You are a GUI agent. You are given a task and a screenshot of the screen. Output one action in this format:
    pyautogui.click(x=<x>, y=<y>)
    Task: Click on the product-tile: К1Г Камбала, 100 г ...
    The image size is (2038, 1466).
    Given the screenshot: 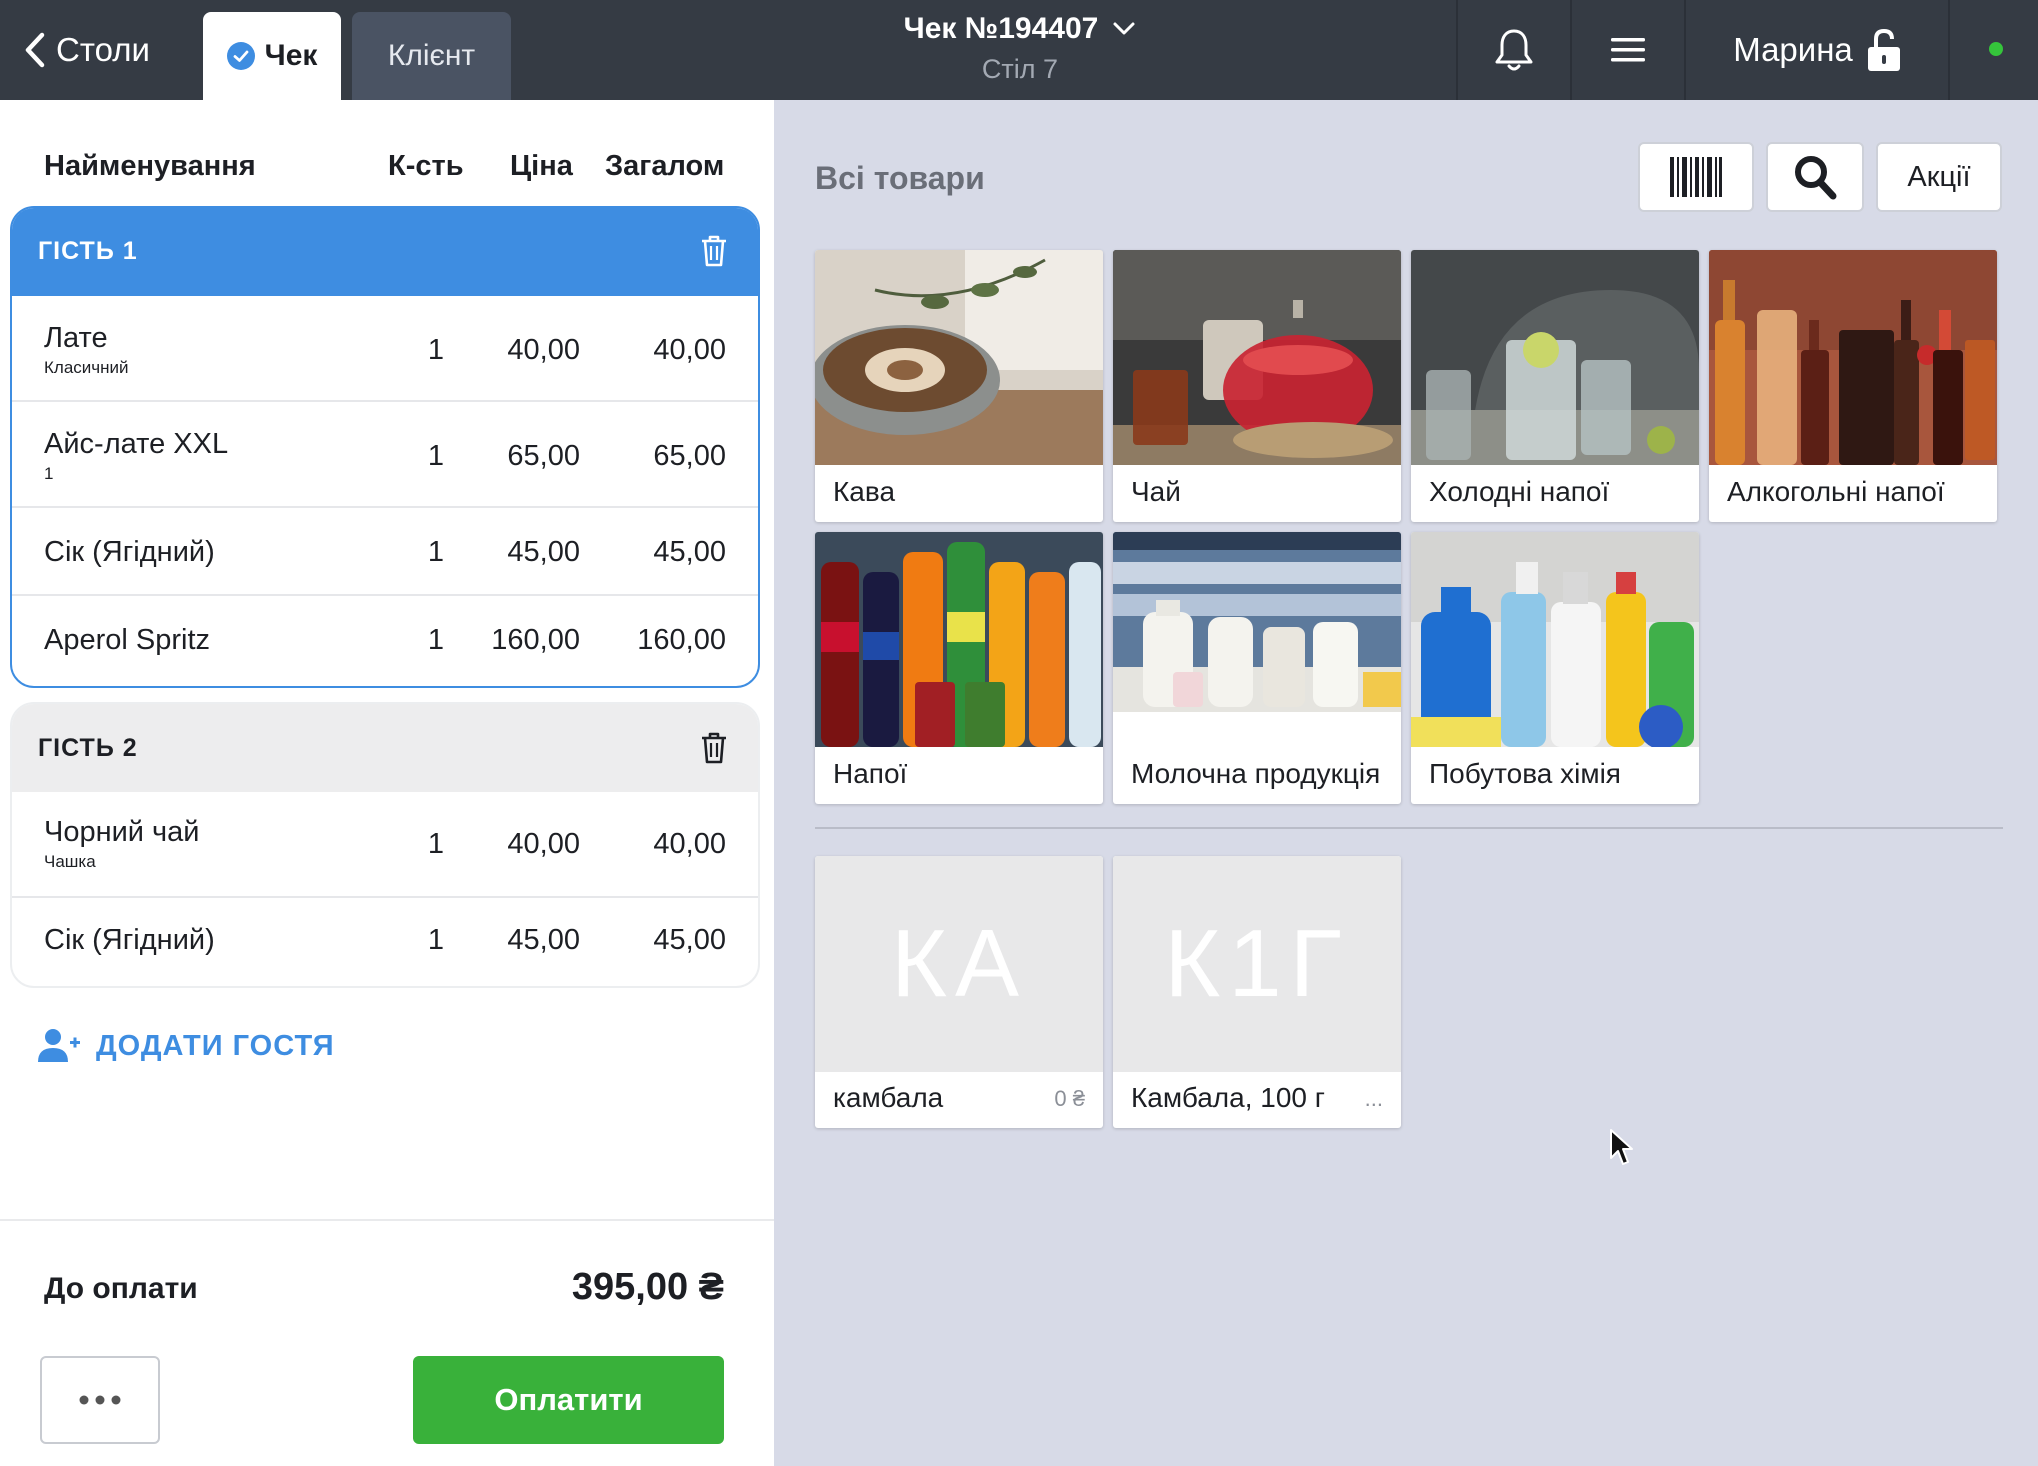 What is the action you would take?
    pyautogui.click(x=1257, y=992)
    